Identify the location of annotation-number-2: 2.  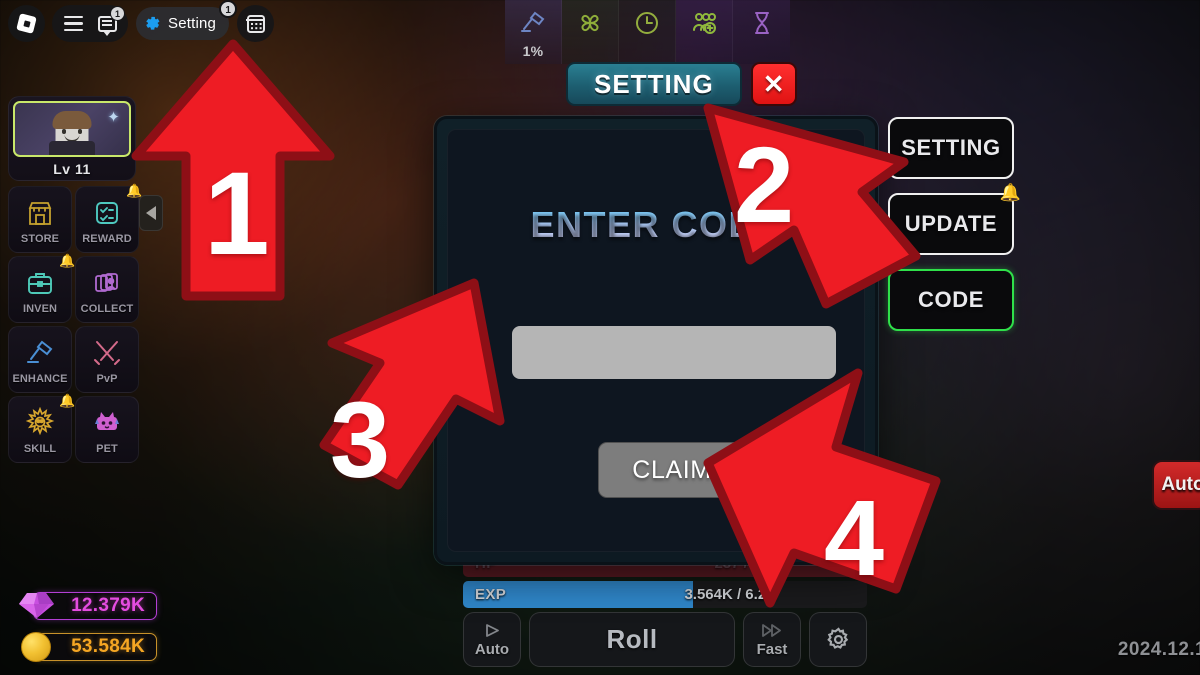
(764, 184).